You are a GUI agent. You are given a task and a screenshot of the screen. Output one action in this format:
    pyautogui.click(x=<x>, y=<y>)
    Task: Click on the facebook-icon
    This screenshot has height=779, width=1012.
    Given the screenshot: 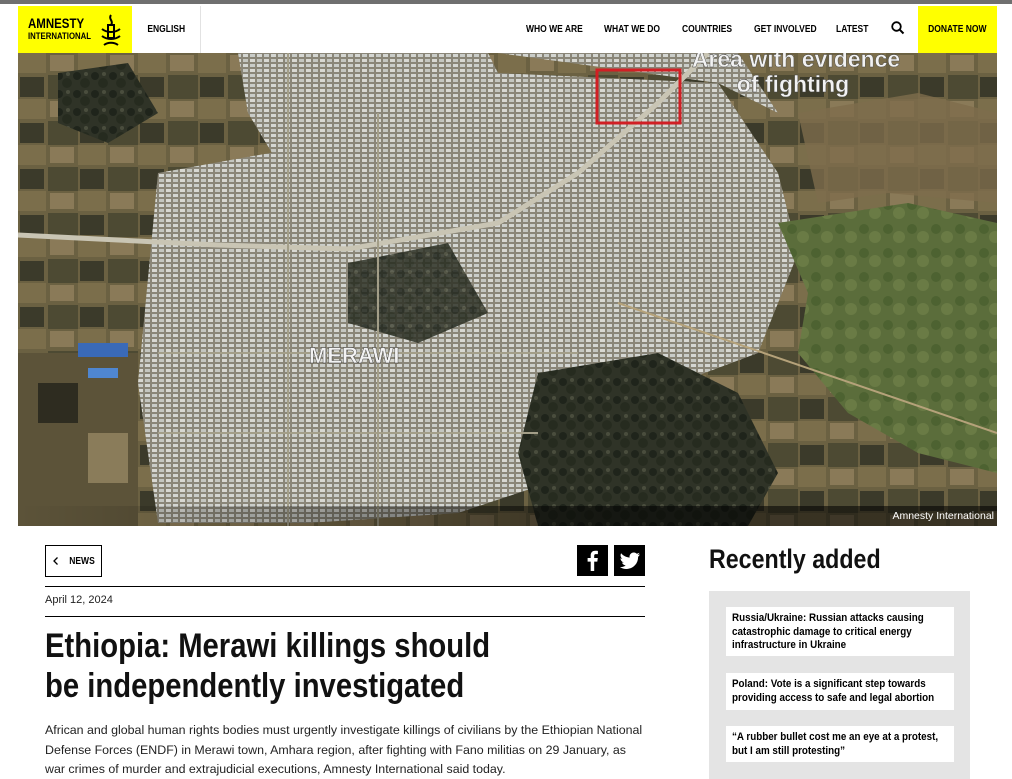 What is the action you would take?
    pyautogui.click(x=592, y=560)
    